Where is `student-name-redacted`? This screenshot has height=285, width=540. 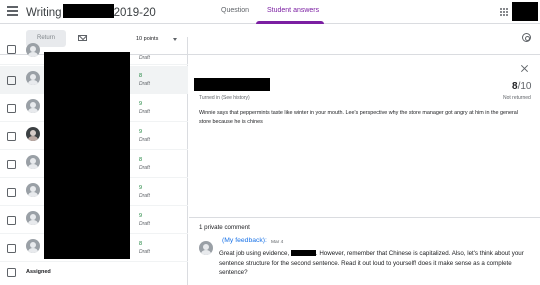
student-name-redacted is located at coordinates (232, 84).